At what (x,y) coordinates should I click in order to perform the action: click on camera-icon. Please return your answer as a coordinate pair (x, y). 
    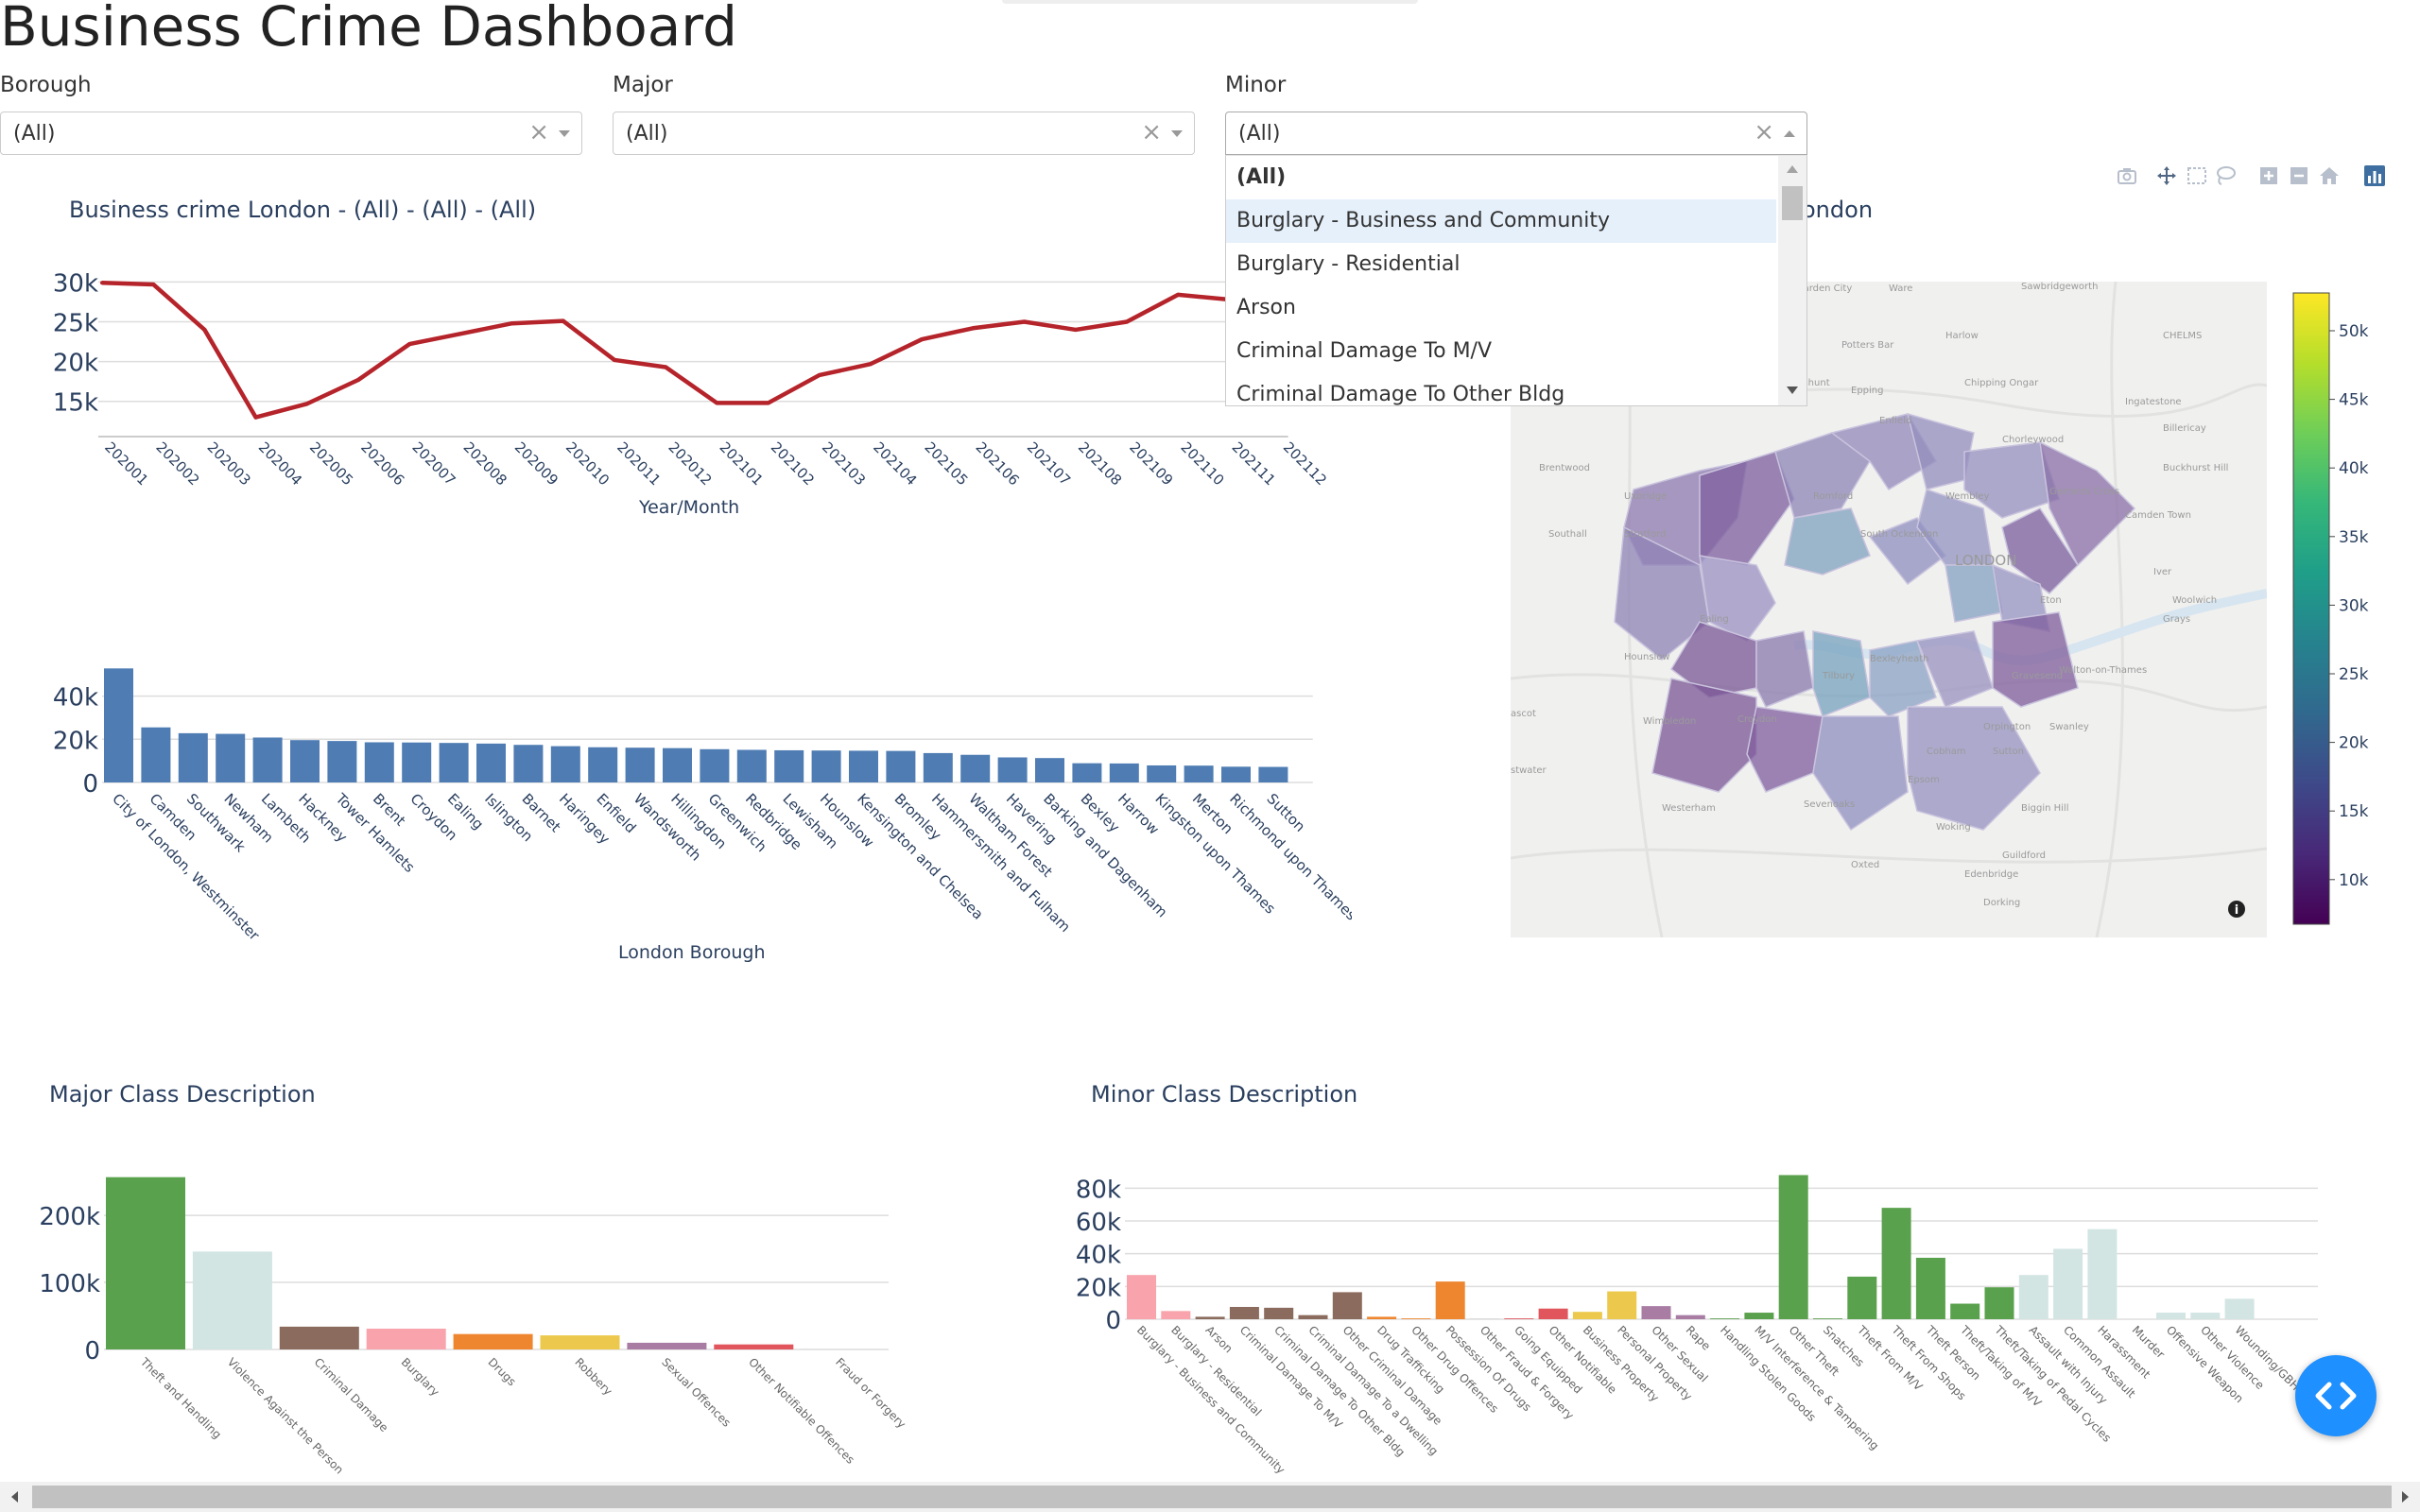
    Looking at the image, I should click on (2127, 175).